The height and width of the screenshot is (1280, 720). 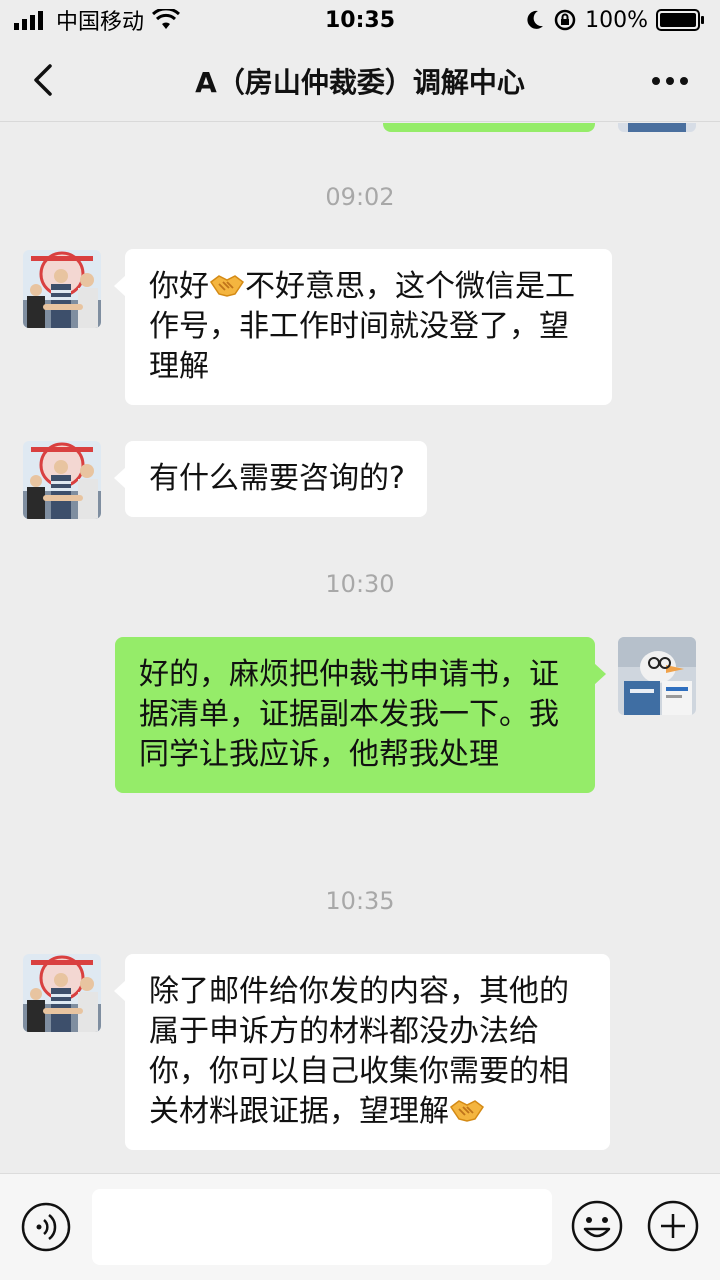 I want to click on message-bubble-incoming: 有什么需要咨询的?, so click(x=270, y=479).